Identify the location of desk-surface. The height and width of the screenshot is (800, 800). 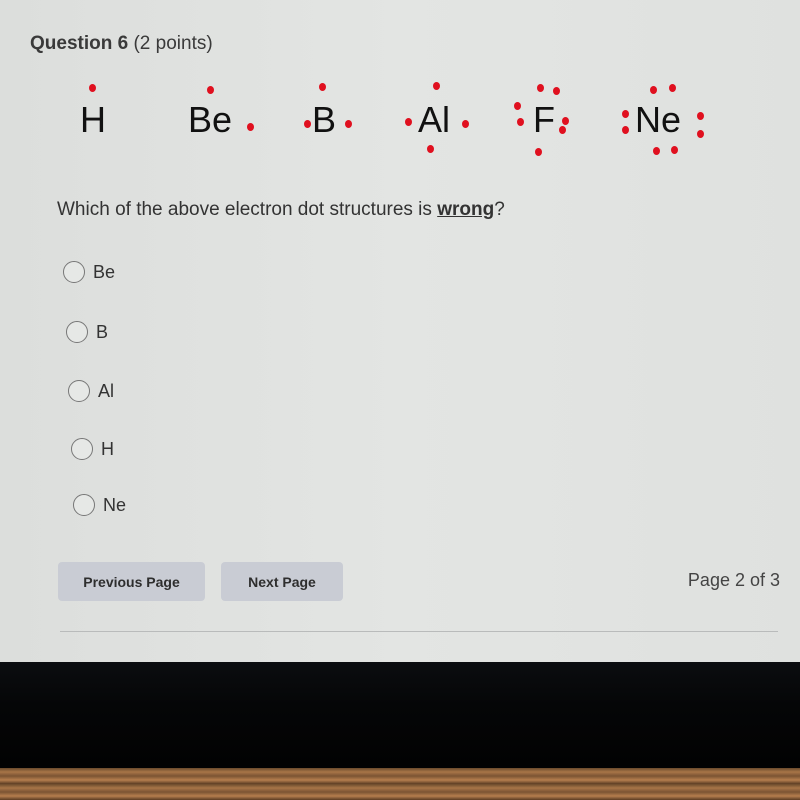
(400, 784).